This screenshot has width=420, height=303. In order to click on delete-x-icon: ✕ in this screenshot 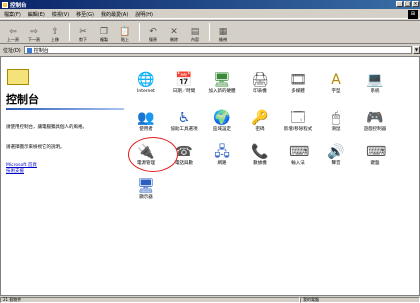, I will do `click(174, 32)`.